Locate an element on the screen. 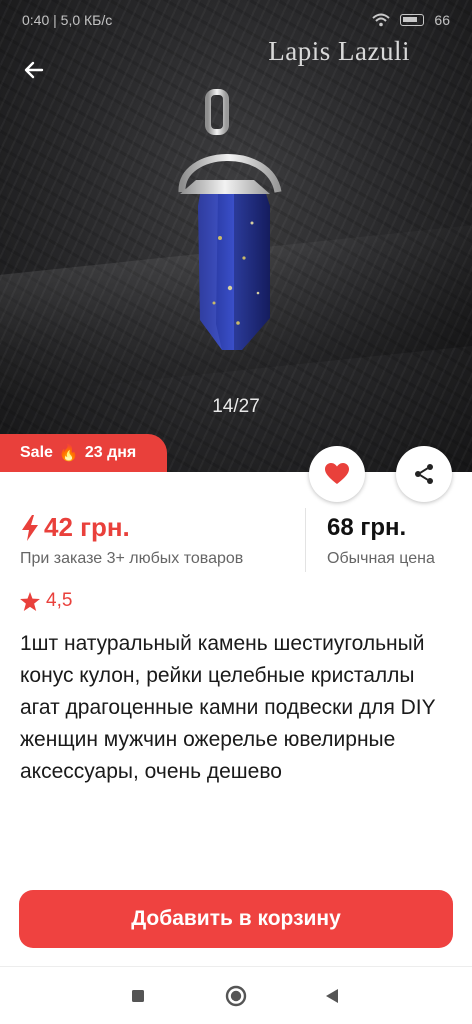 The image size is (472, 1024). image-watermark: Lapis Lazuli is located at coordinates (339, 51).